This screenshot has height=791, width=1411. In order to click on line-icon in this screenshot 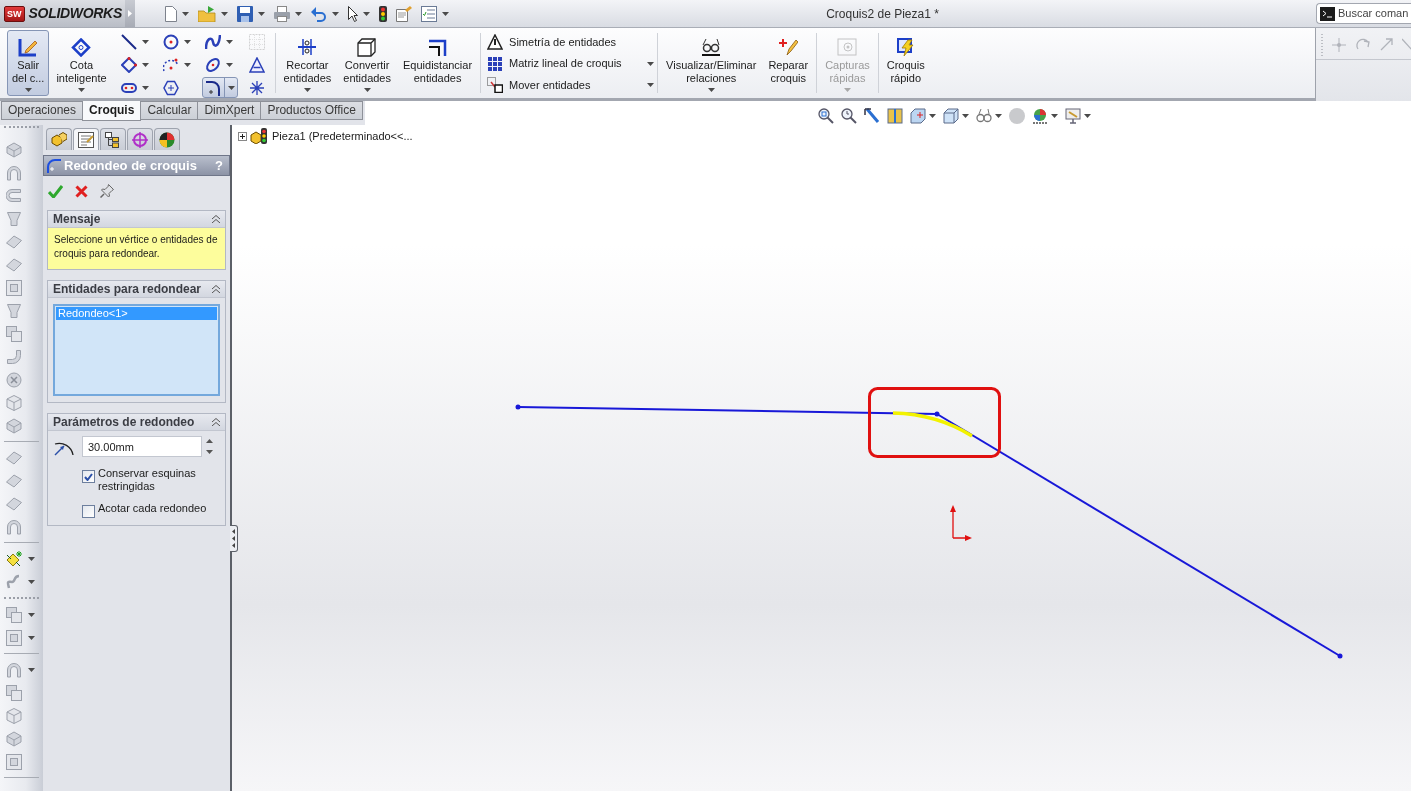, I will do `click(128, 41)`.